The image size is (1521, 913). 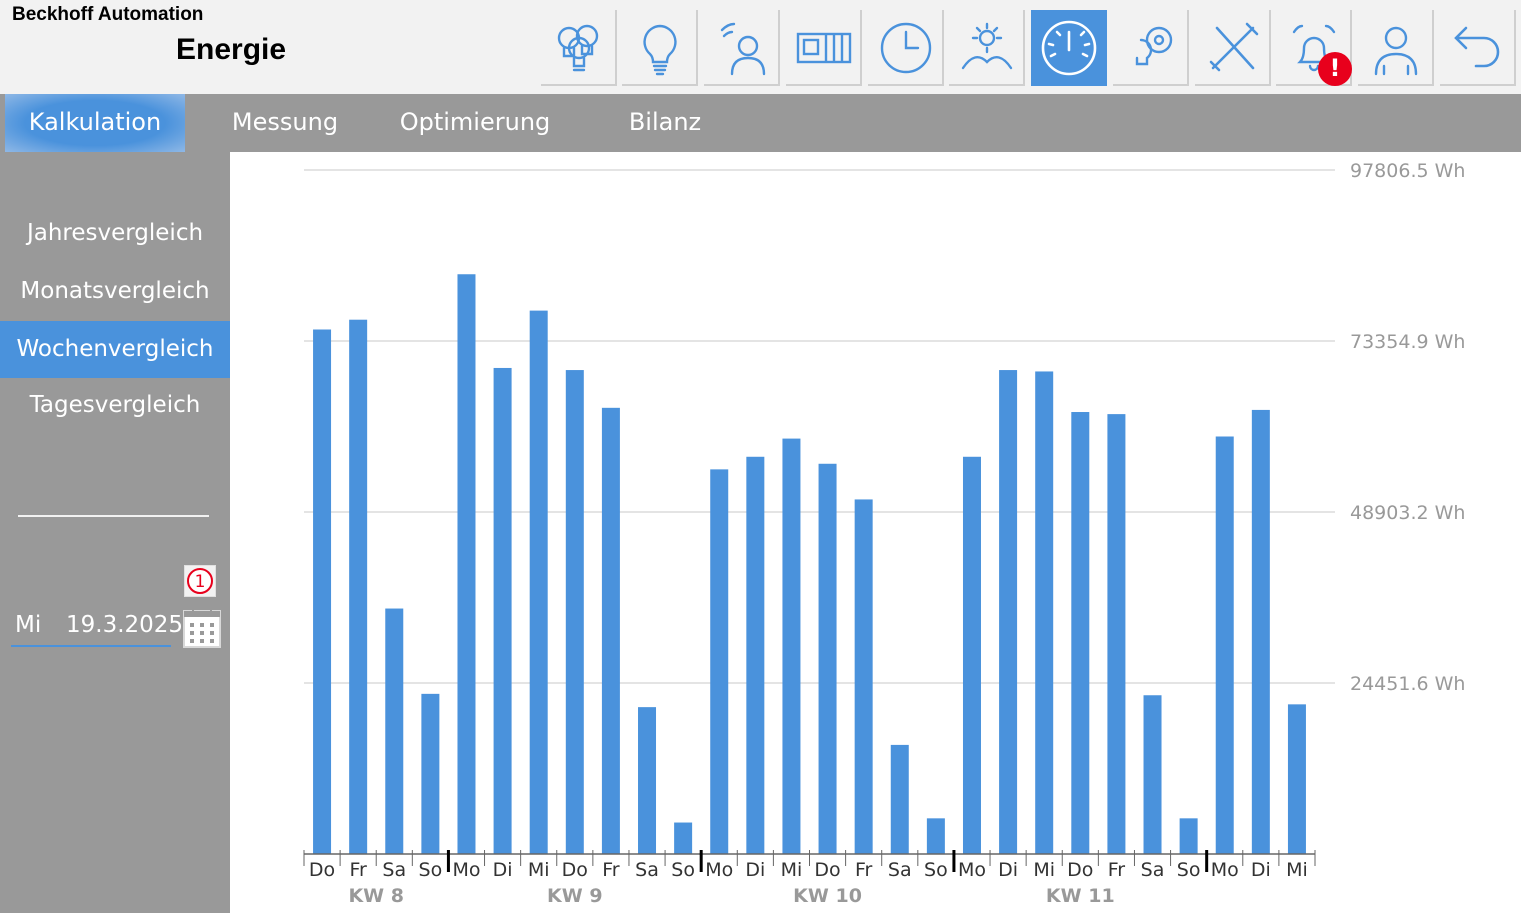 What do you see at coordinates (1407, 513) in the screenshot?
I see `y-tick-label: 48903.2 Wh` at bounding box center [1407, 513].